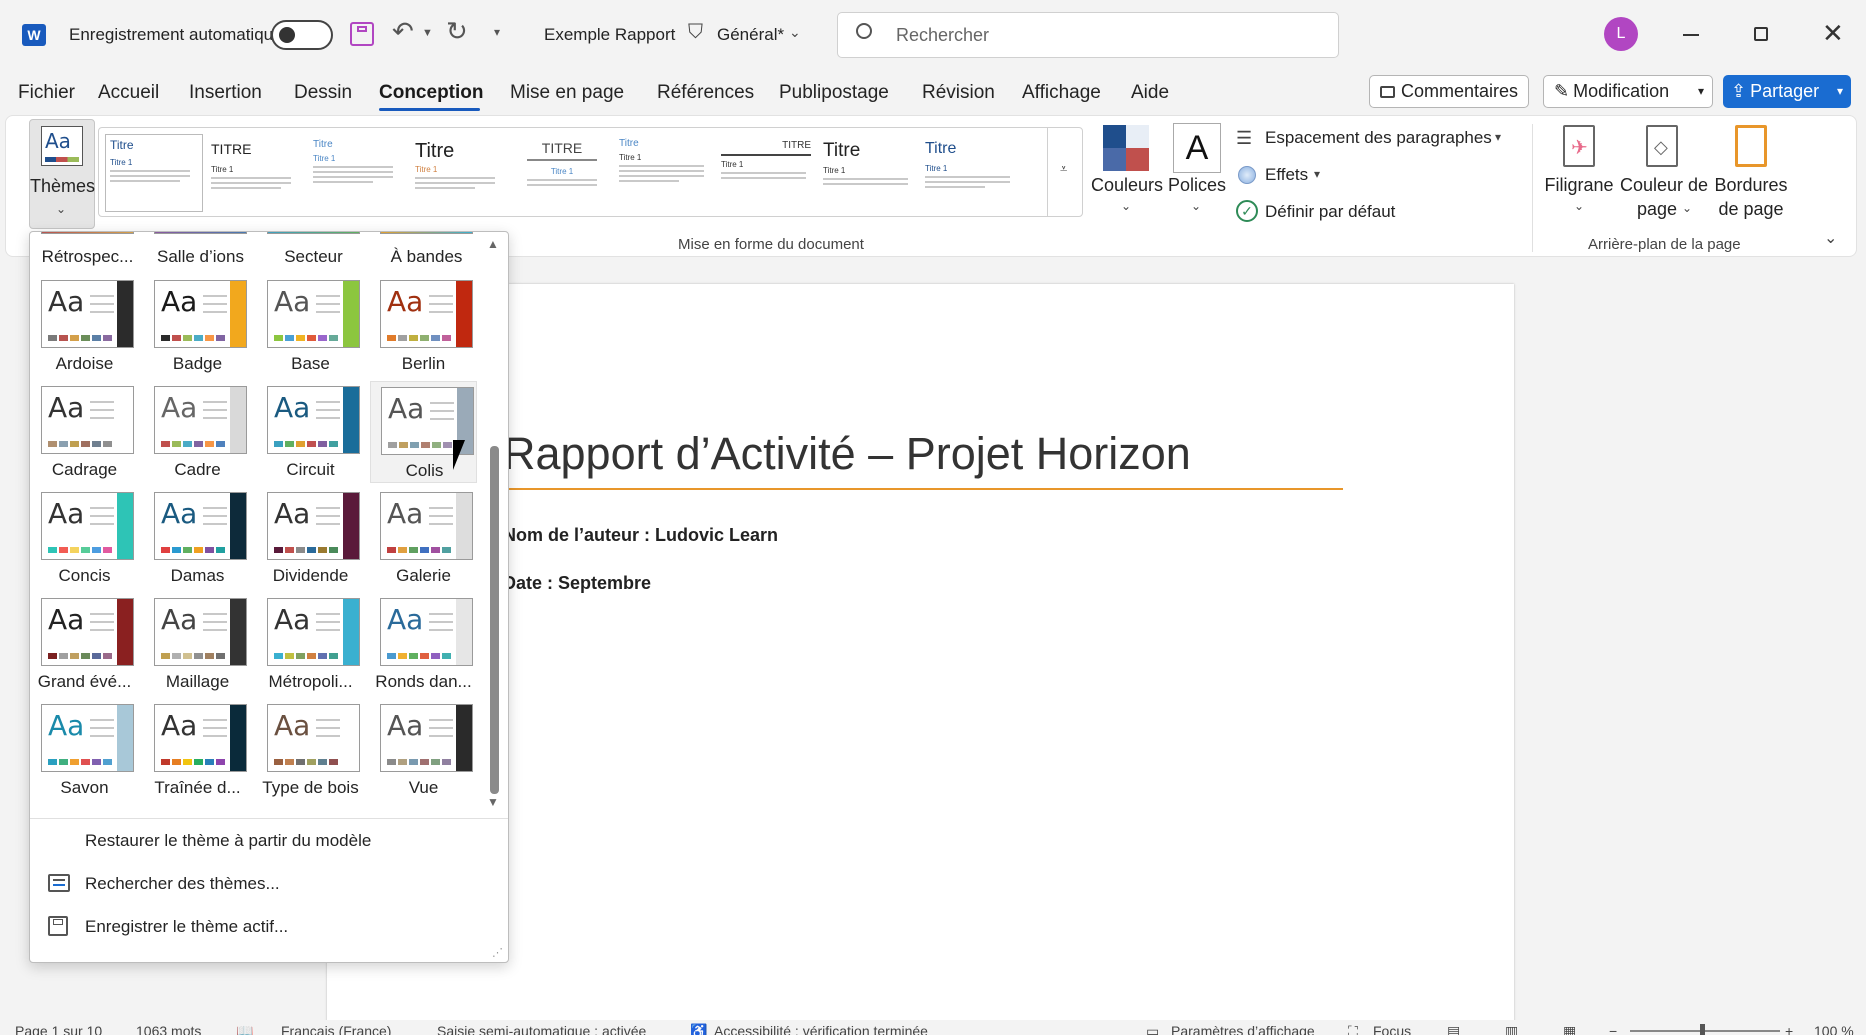 The image size is (1866, 1035). Describe the element at coordinates (541, 1029) in the screenshot. I see `status-autocomplete: Saisie semi-automatique : activée` at that location.